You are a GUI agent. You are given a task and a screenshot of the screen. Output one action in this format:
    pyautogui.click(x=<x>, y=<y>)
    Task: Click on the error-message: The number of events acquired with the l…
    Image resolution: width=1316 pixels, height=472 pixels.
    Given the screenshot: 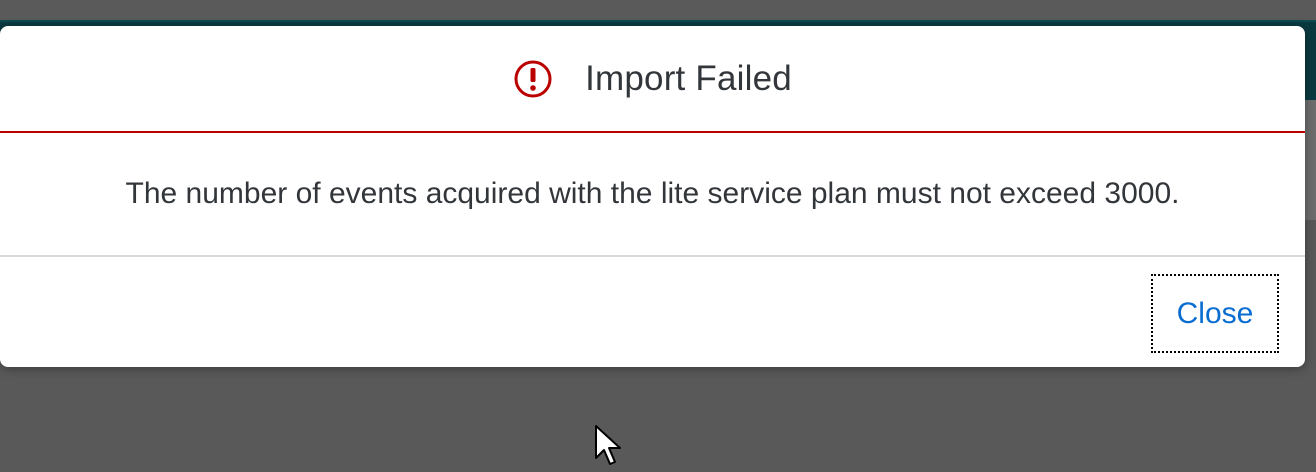 What is the action you would take?
    pyautogui.click(x=652, y=193)
    